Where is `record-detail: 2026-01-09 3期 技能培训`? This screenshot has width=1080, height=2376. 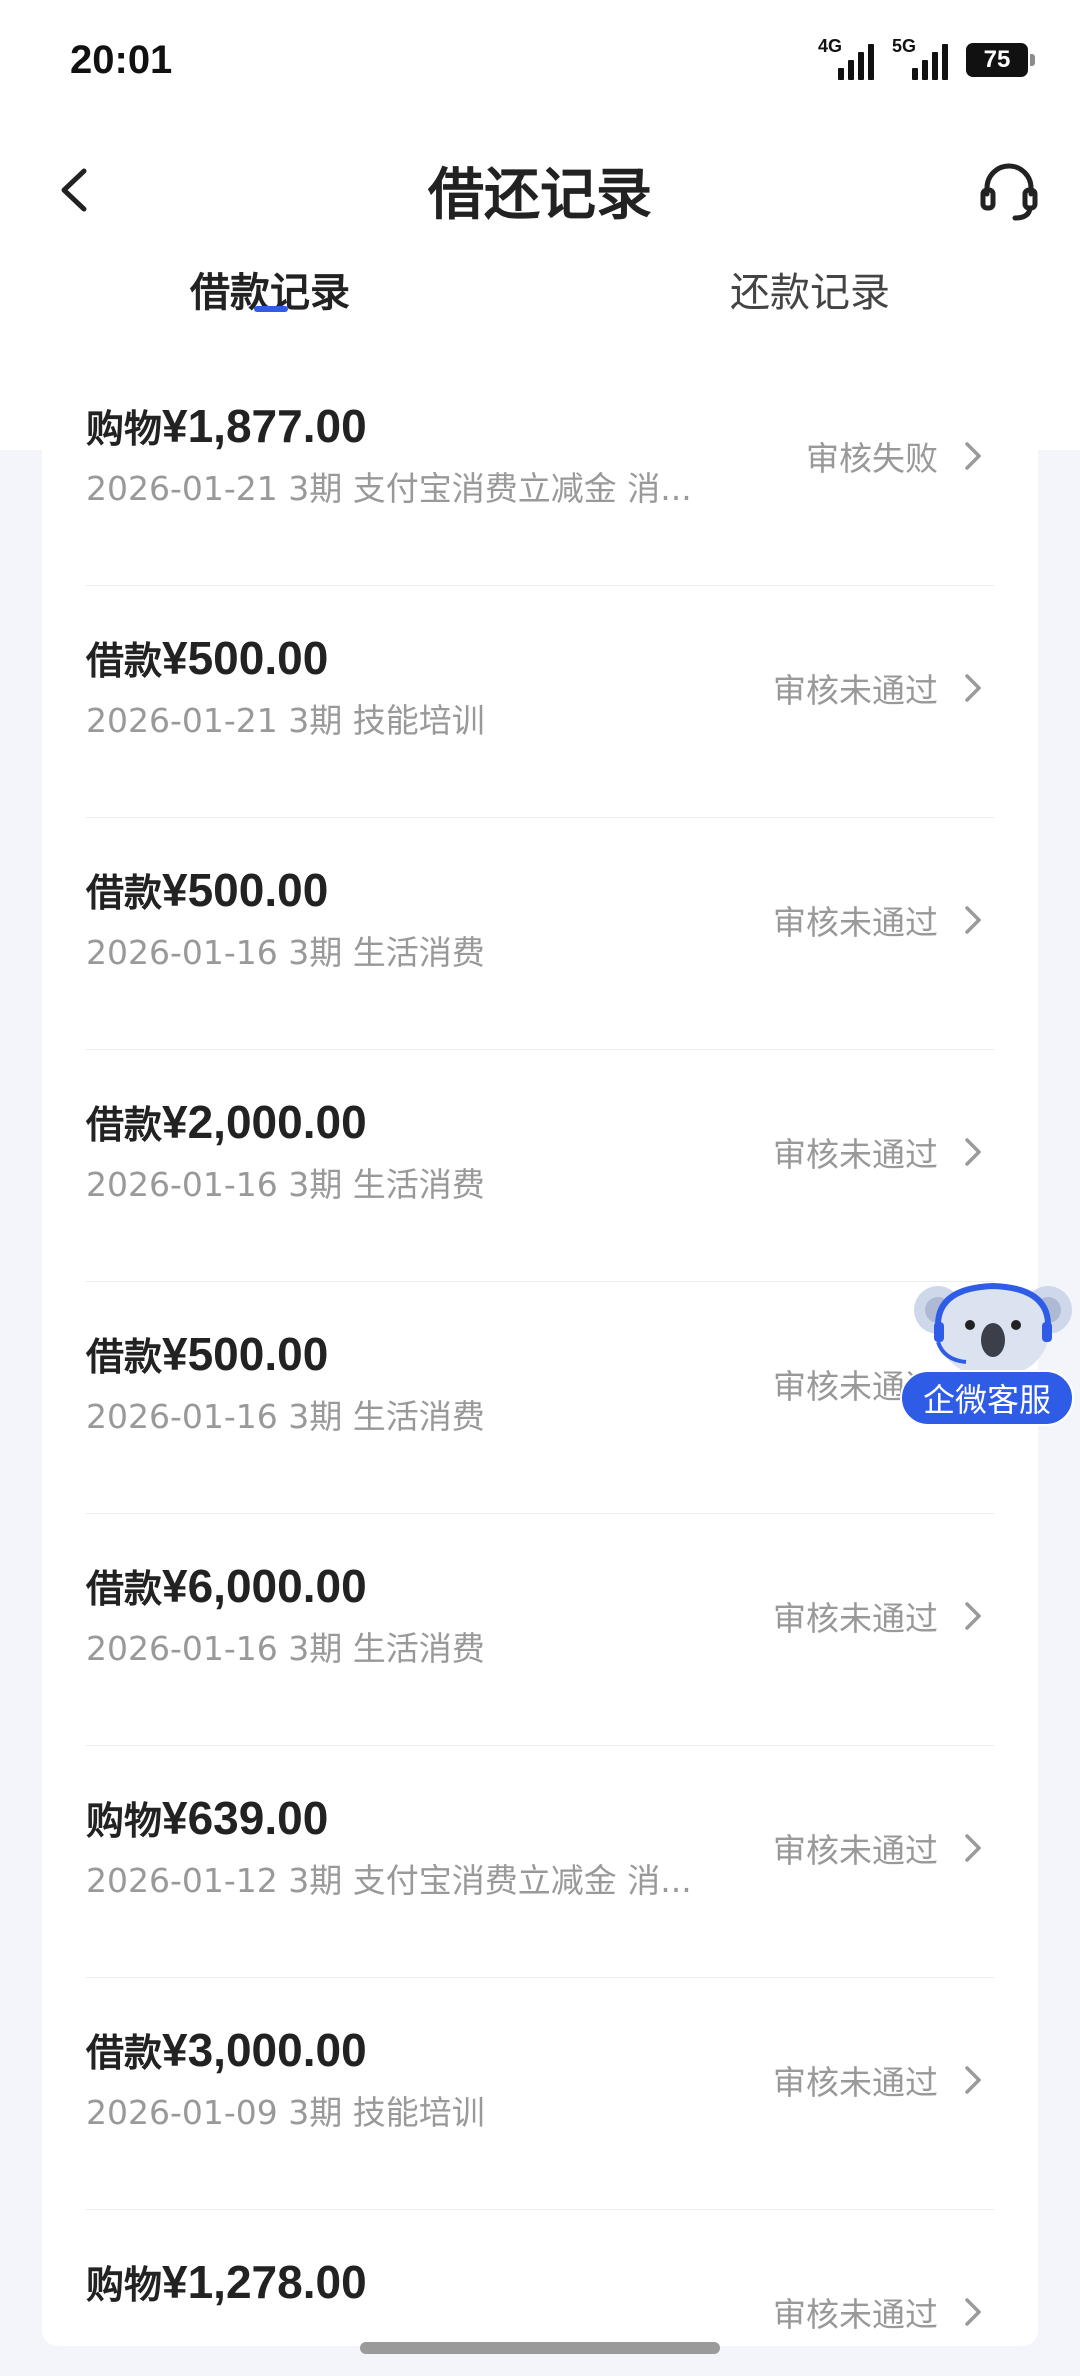
record-detail: 2026-01-09 3期 技能培训 is located at coordinates (285, 2112).